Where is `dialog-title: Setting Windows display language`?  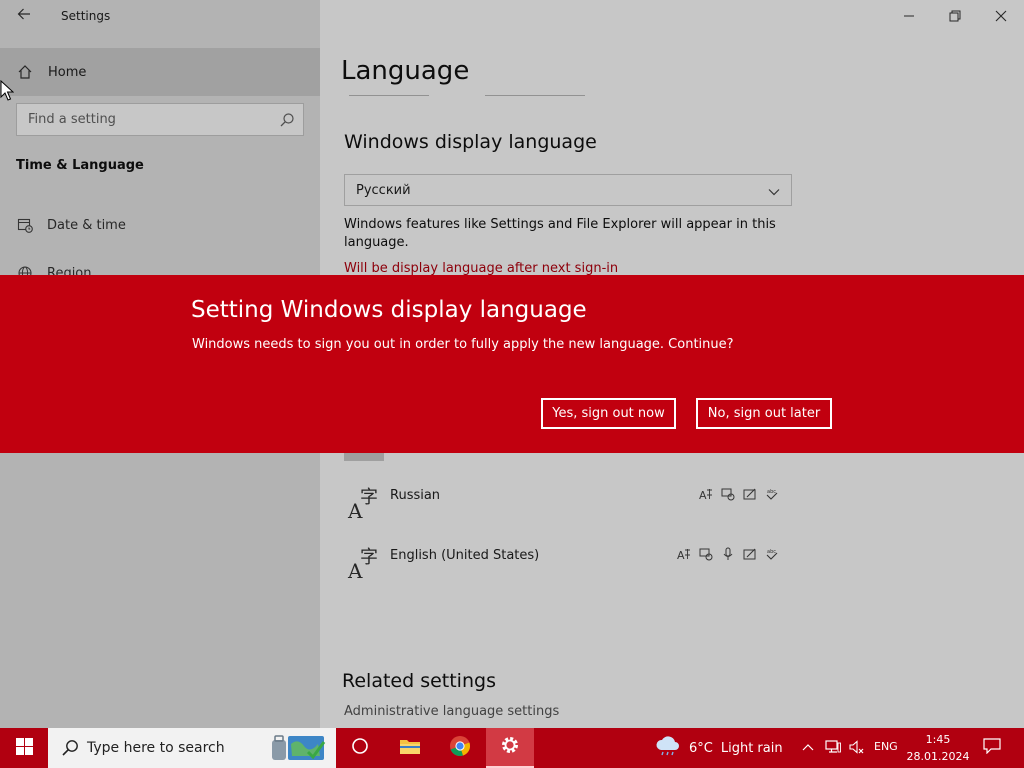 dialog-title: Setting Windows display language is located at coordinates (389, 310).